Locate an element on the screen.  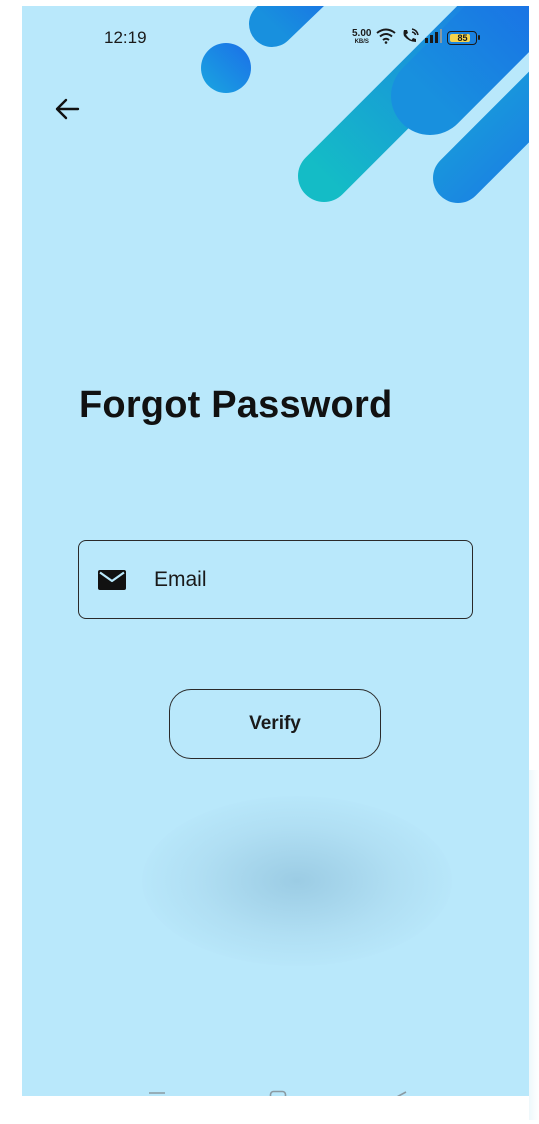
back-button is located at coordinates (67, 109).